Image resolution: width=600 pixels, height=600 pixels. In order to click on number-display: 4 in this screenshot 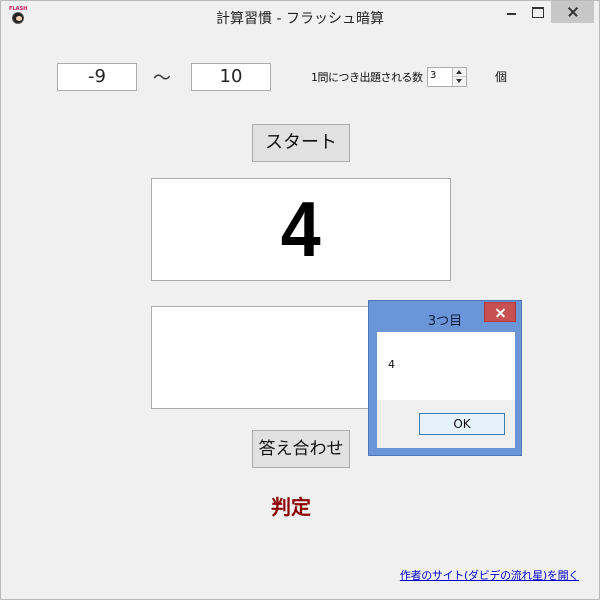, I will do `click(301, 229)`.